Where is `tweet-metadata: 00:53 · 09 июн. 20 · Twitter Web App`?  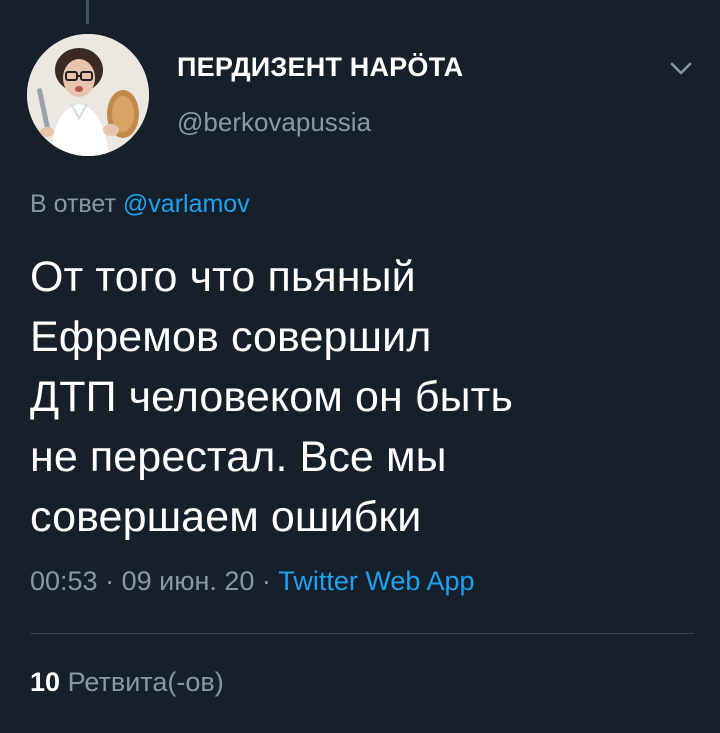 tweet-metadata: 00:53 · 09 июн. 20 · Twitter Web App is located at coordinates (252, 581).